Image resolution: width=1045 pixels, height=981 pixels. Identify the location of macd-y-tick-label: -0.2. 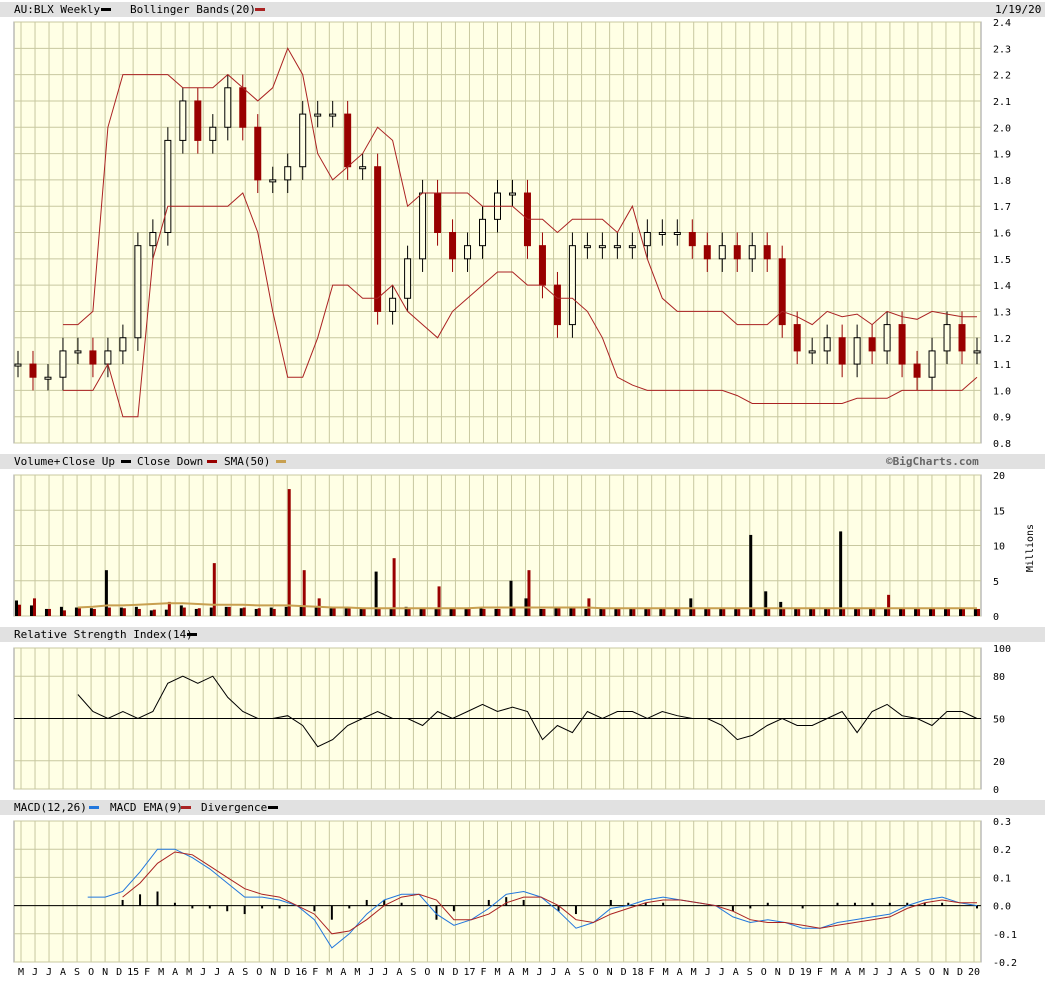
(1005, 963).